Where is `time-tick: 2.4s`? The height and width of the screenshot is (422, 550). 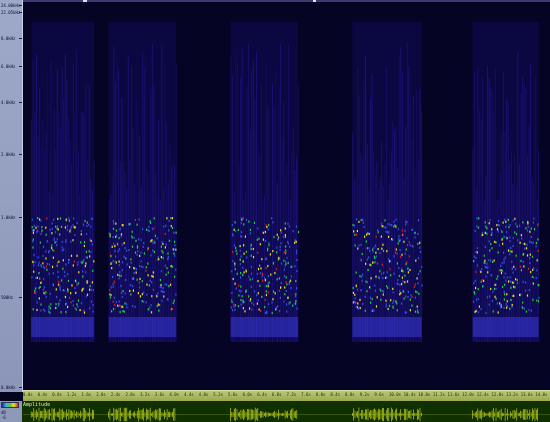
time-tick: 2.4s is located at coordinates (115, 394).